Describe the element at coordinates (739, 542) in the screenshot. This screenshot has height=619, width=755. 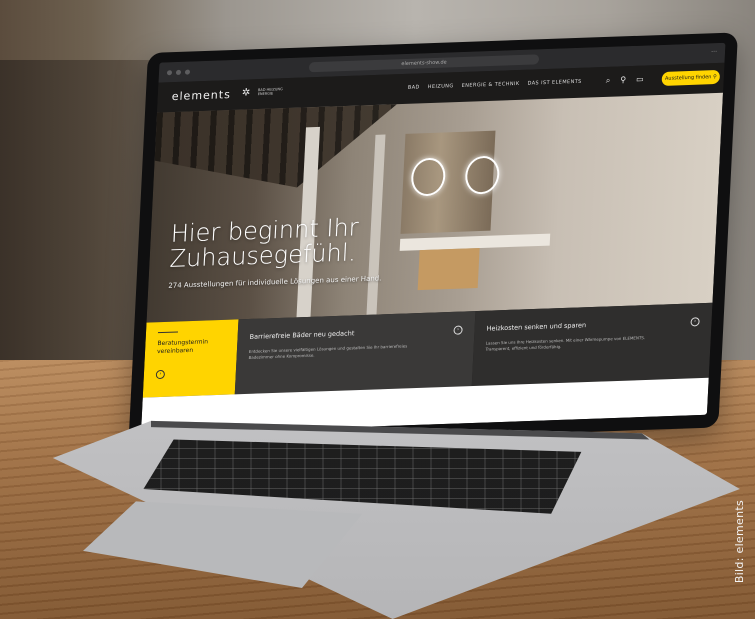
I see `photo-credit: Bild: elements` at that location.